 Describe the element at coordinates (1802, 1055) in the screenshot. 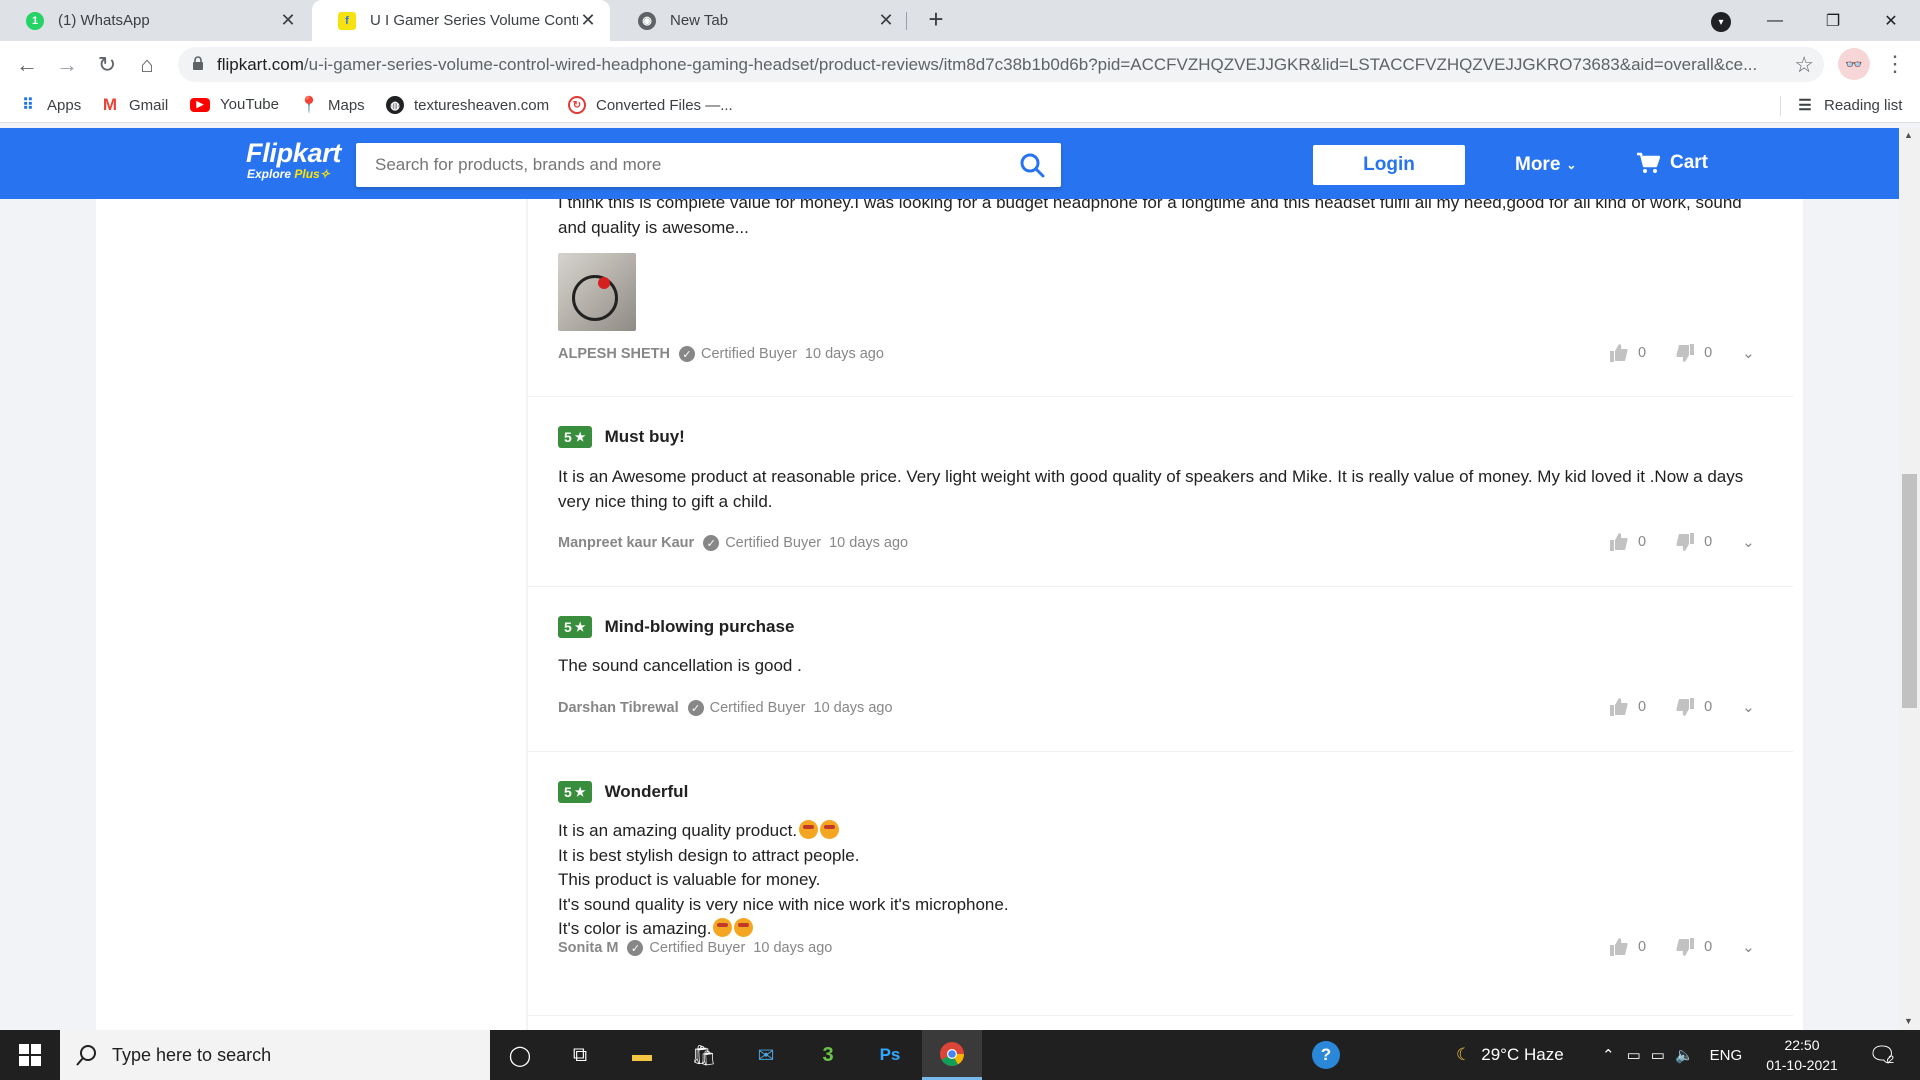

I see `taskbar-clock: 22:50 01-10-2021` at that location.